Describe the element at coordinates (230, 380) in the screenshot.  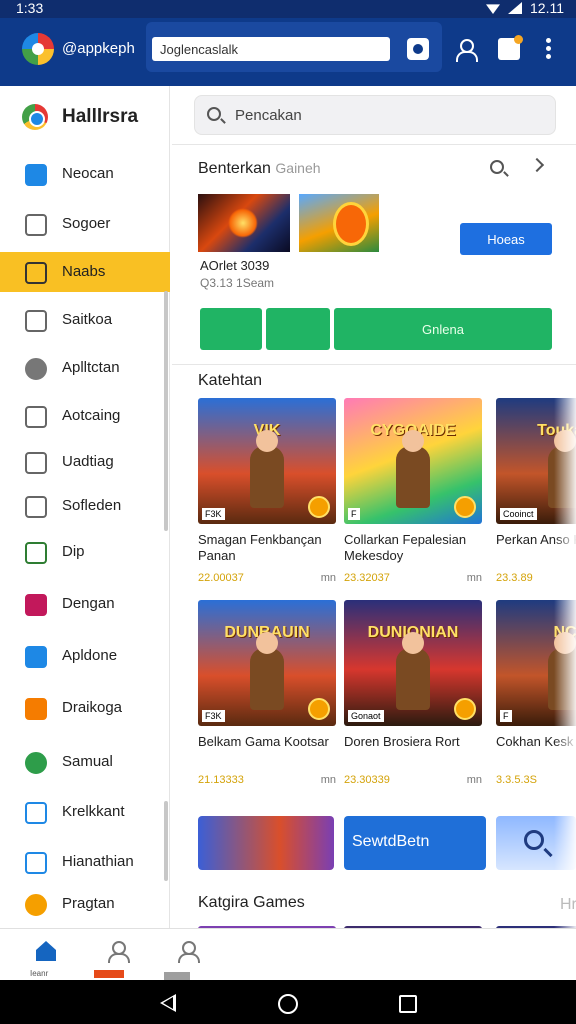
I see `section-title: Katehtan` at that location.